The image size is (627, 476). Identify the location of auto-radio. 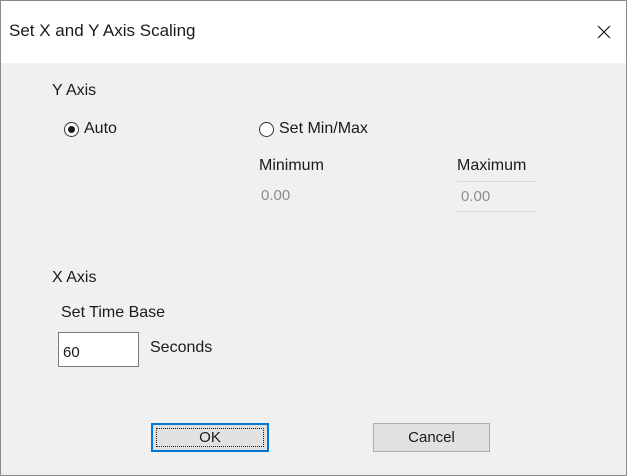
(71, 129).